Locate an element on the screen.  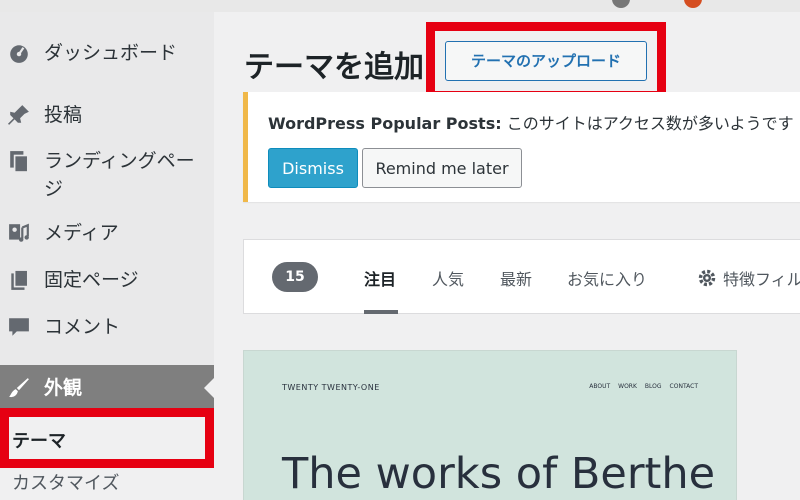
sidebar-item-landing-pages: ランディングペー ジ is located at coordinates (107, 176).